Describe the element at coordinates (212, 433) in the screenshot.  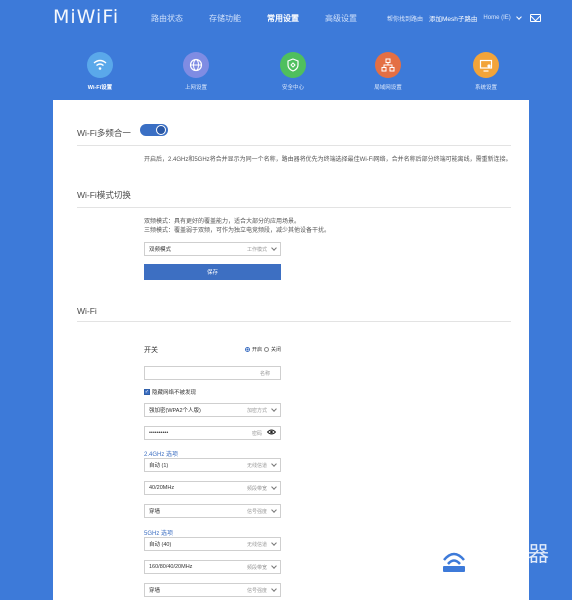
I see `password-input: •••••••••• 密码` at that location.